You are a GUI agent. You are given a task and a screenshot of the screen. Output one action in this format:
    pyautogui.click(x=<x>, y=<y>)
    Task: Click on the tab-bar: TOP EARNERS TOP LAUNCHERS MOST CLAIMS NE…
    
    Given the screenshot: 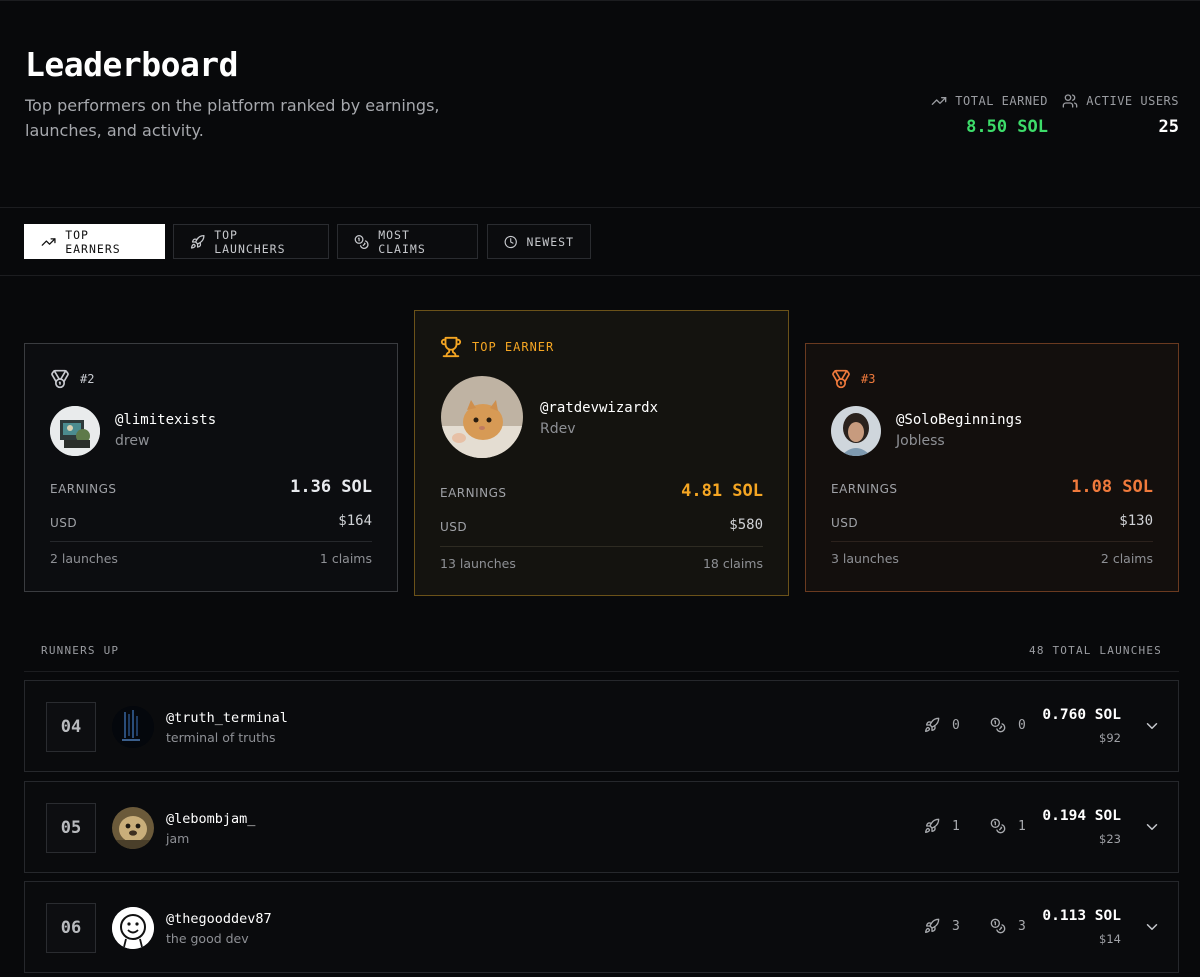 What is the action you would take?
    pyautogui.click(x=600, y=242)
    